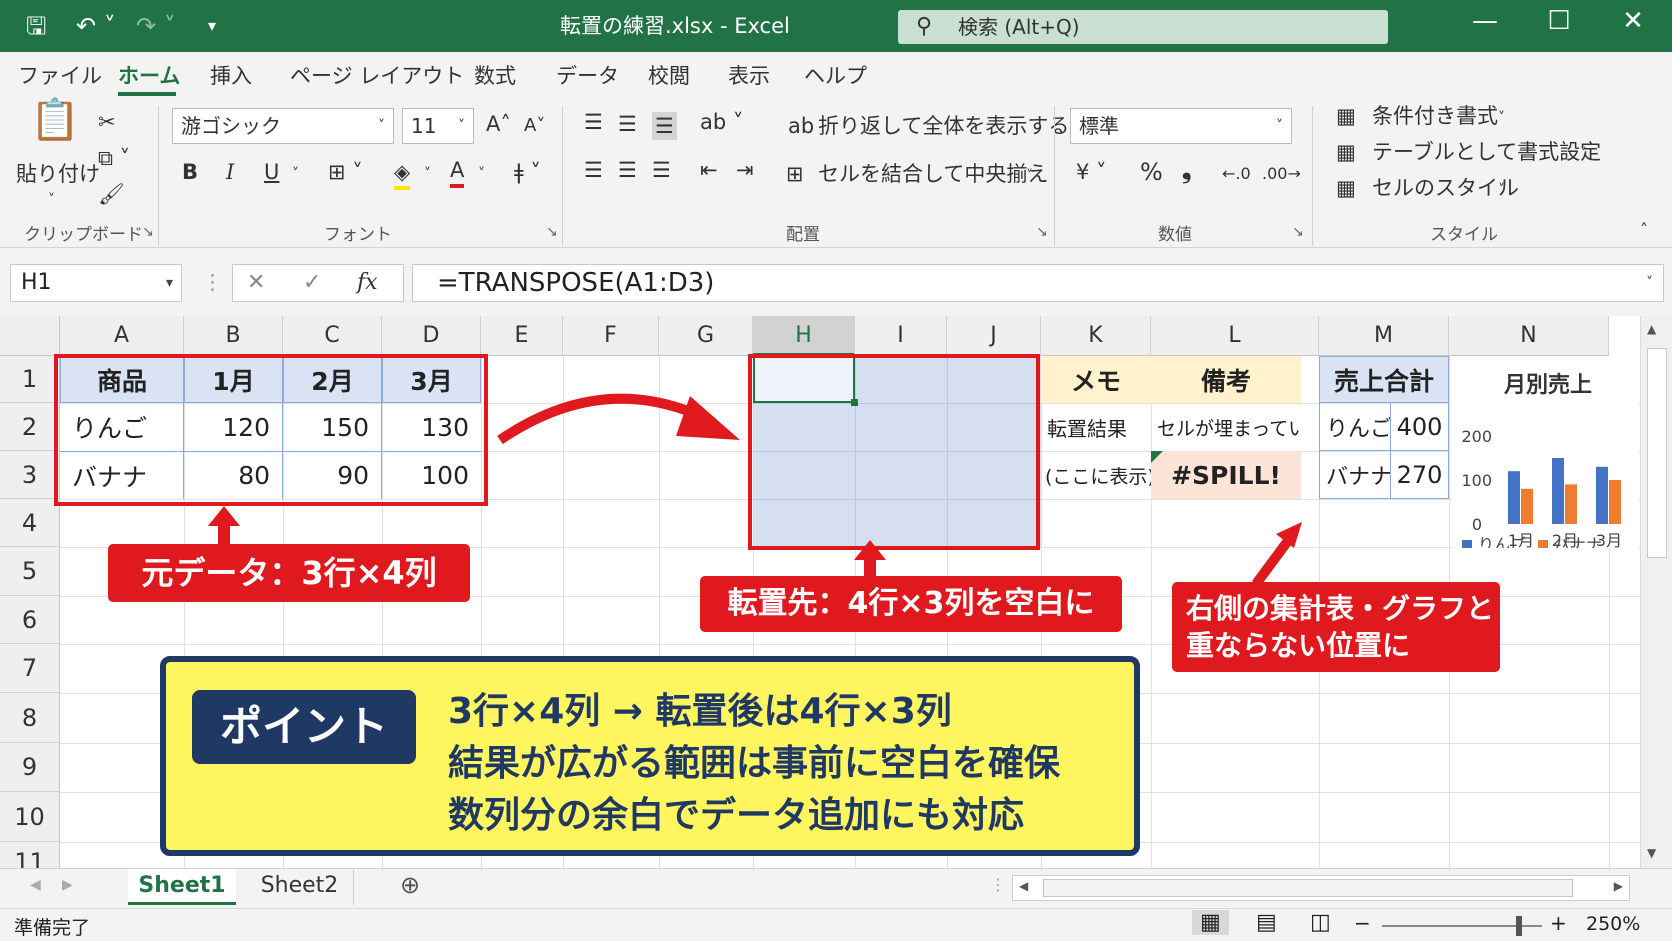 This screenshot has width=1672, height=941. I want to click on formula-input: =TRANSPOSE(A1:D3) ˅, so click(1038, 283).